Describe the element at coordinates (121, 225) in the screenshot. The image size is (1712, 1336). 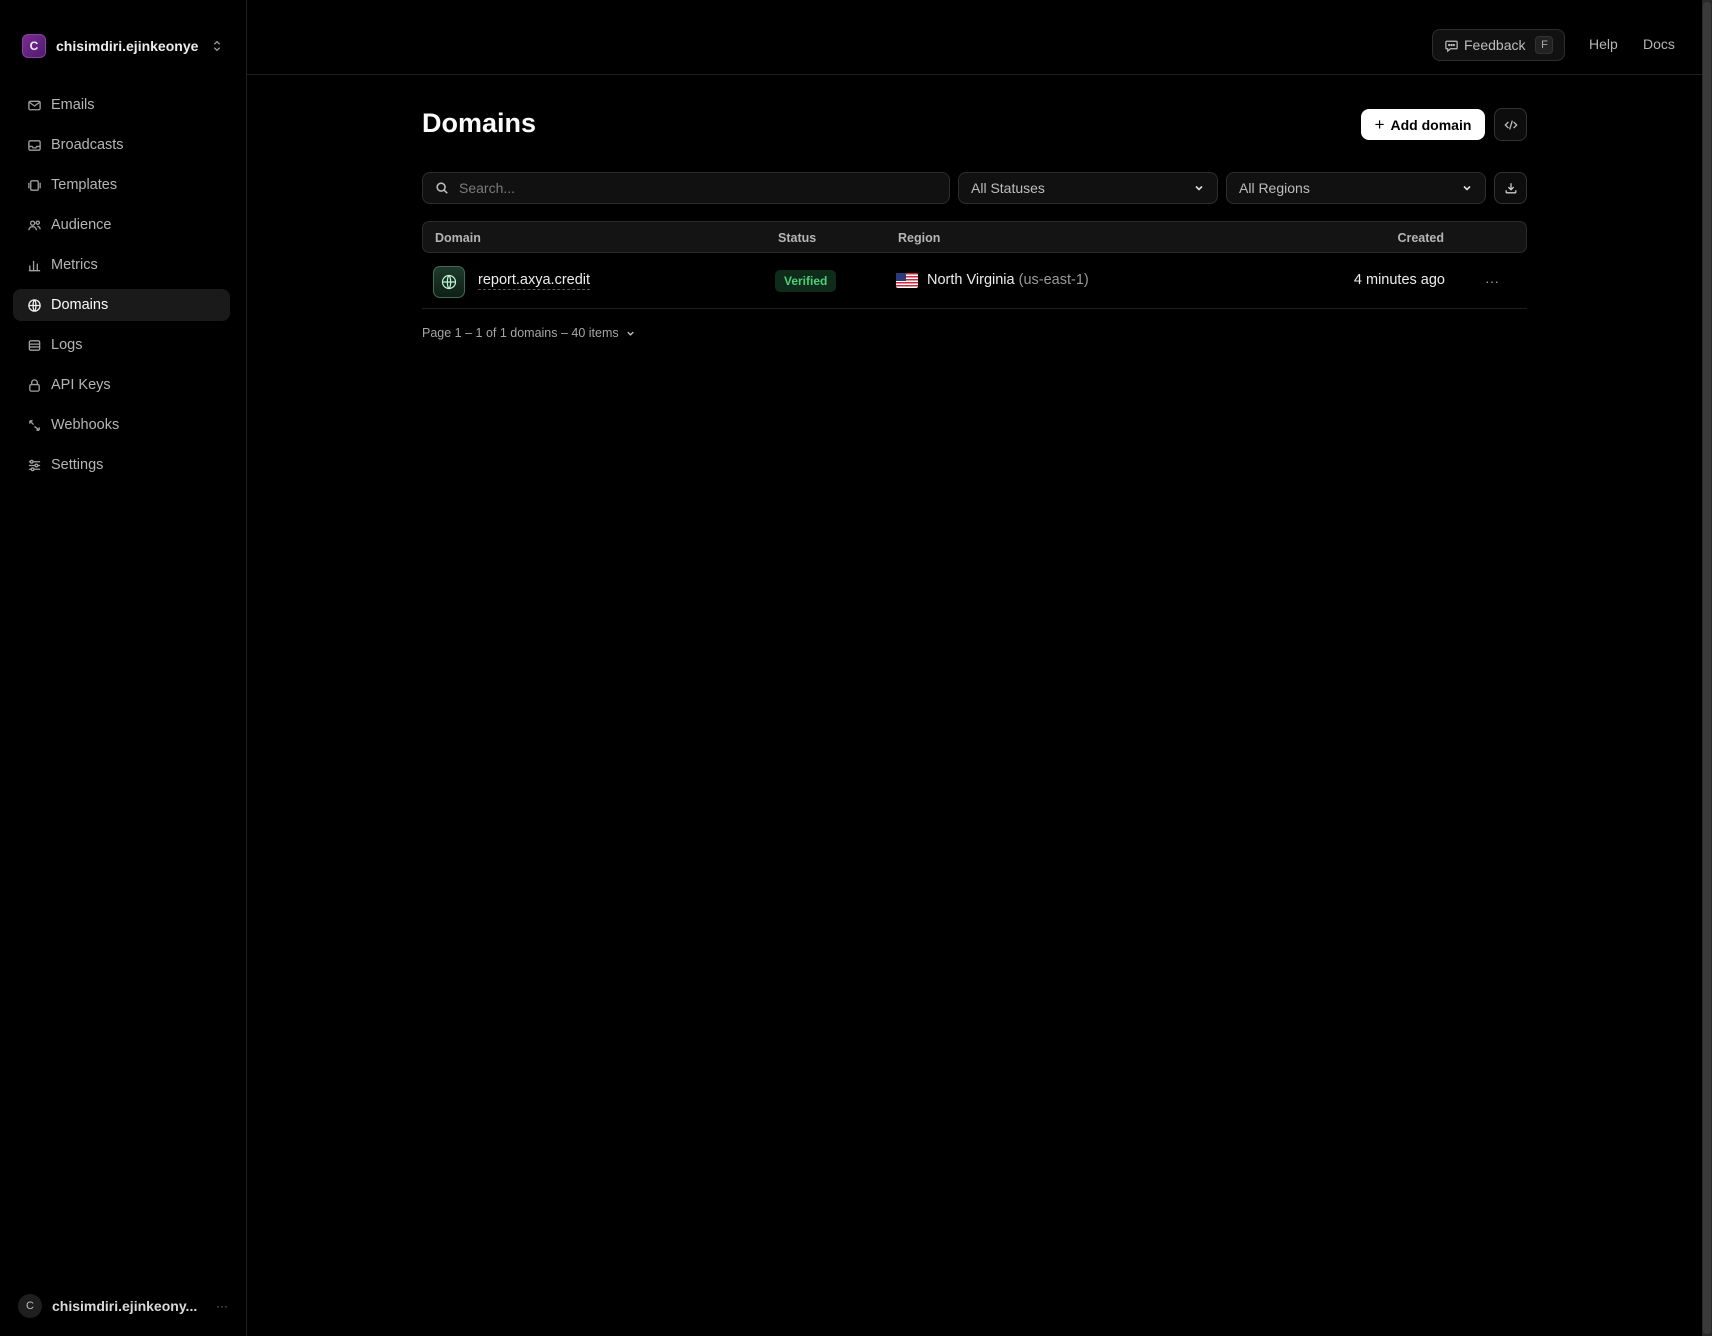
I see `sidebar-item-audience: Audience` at that location.